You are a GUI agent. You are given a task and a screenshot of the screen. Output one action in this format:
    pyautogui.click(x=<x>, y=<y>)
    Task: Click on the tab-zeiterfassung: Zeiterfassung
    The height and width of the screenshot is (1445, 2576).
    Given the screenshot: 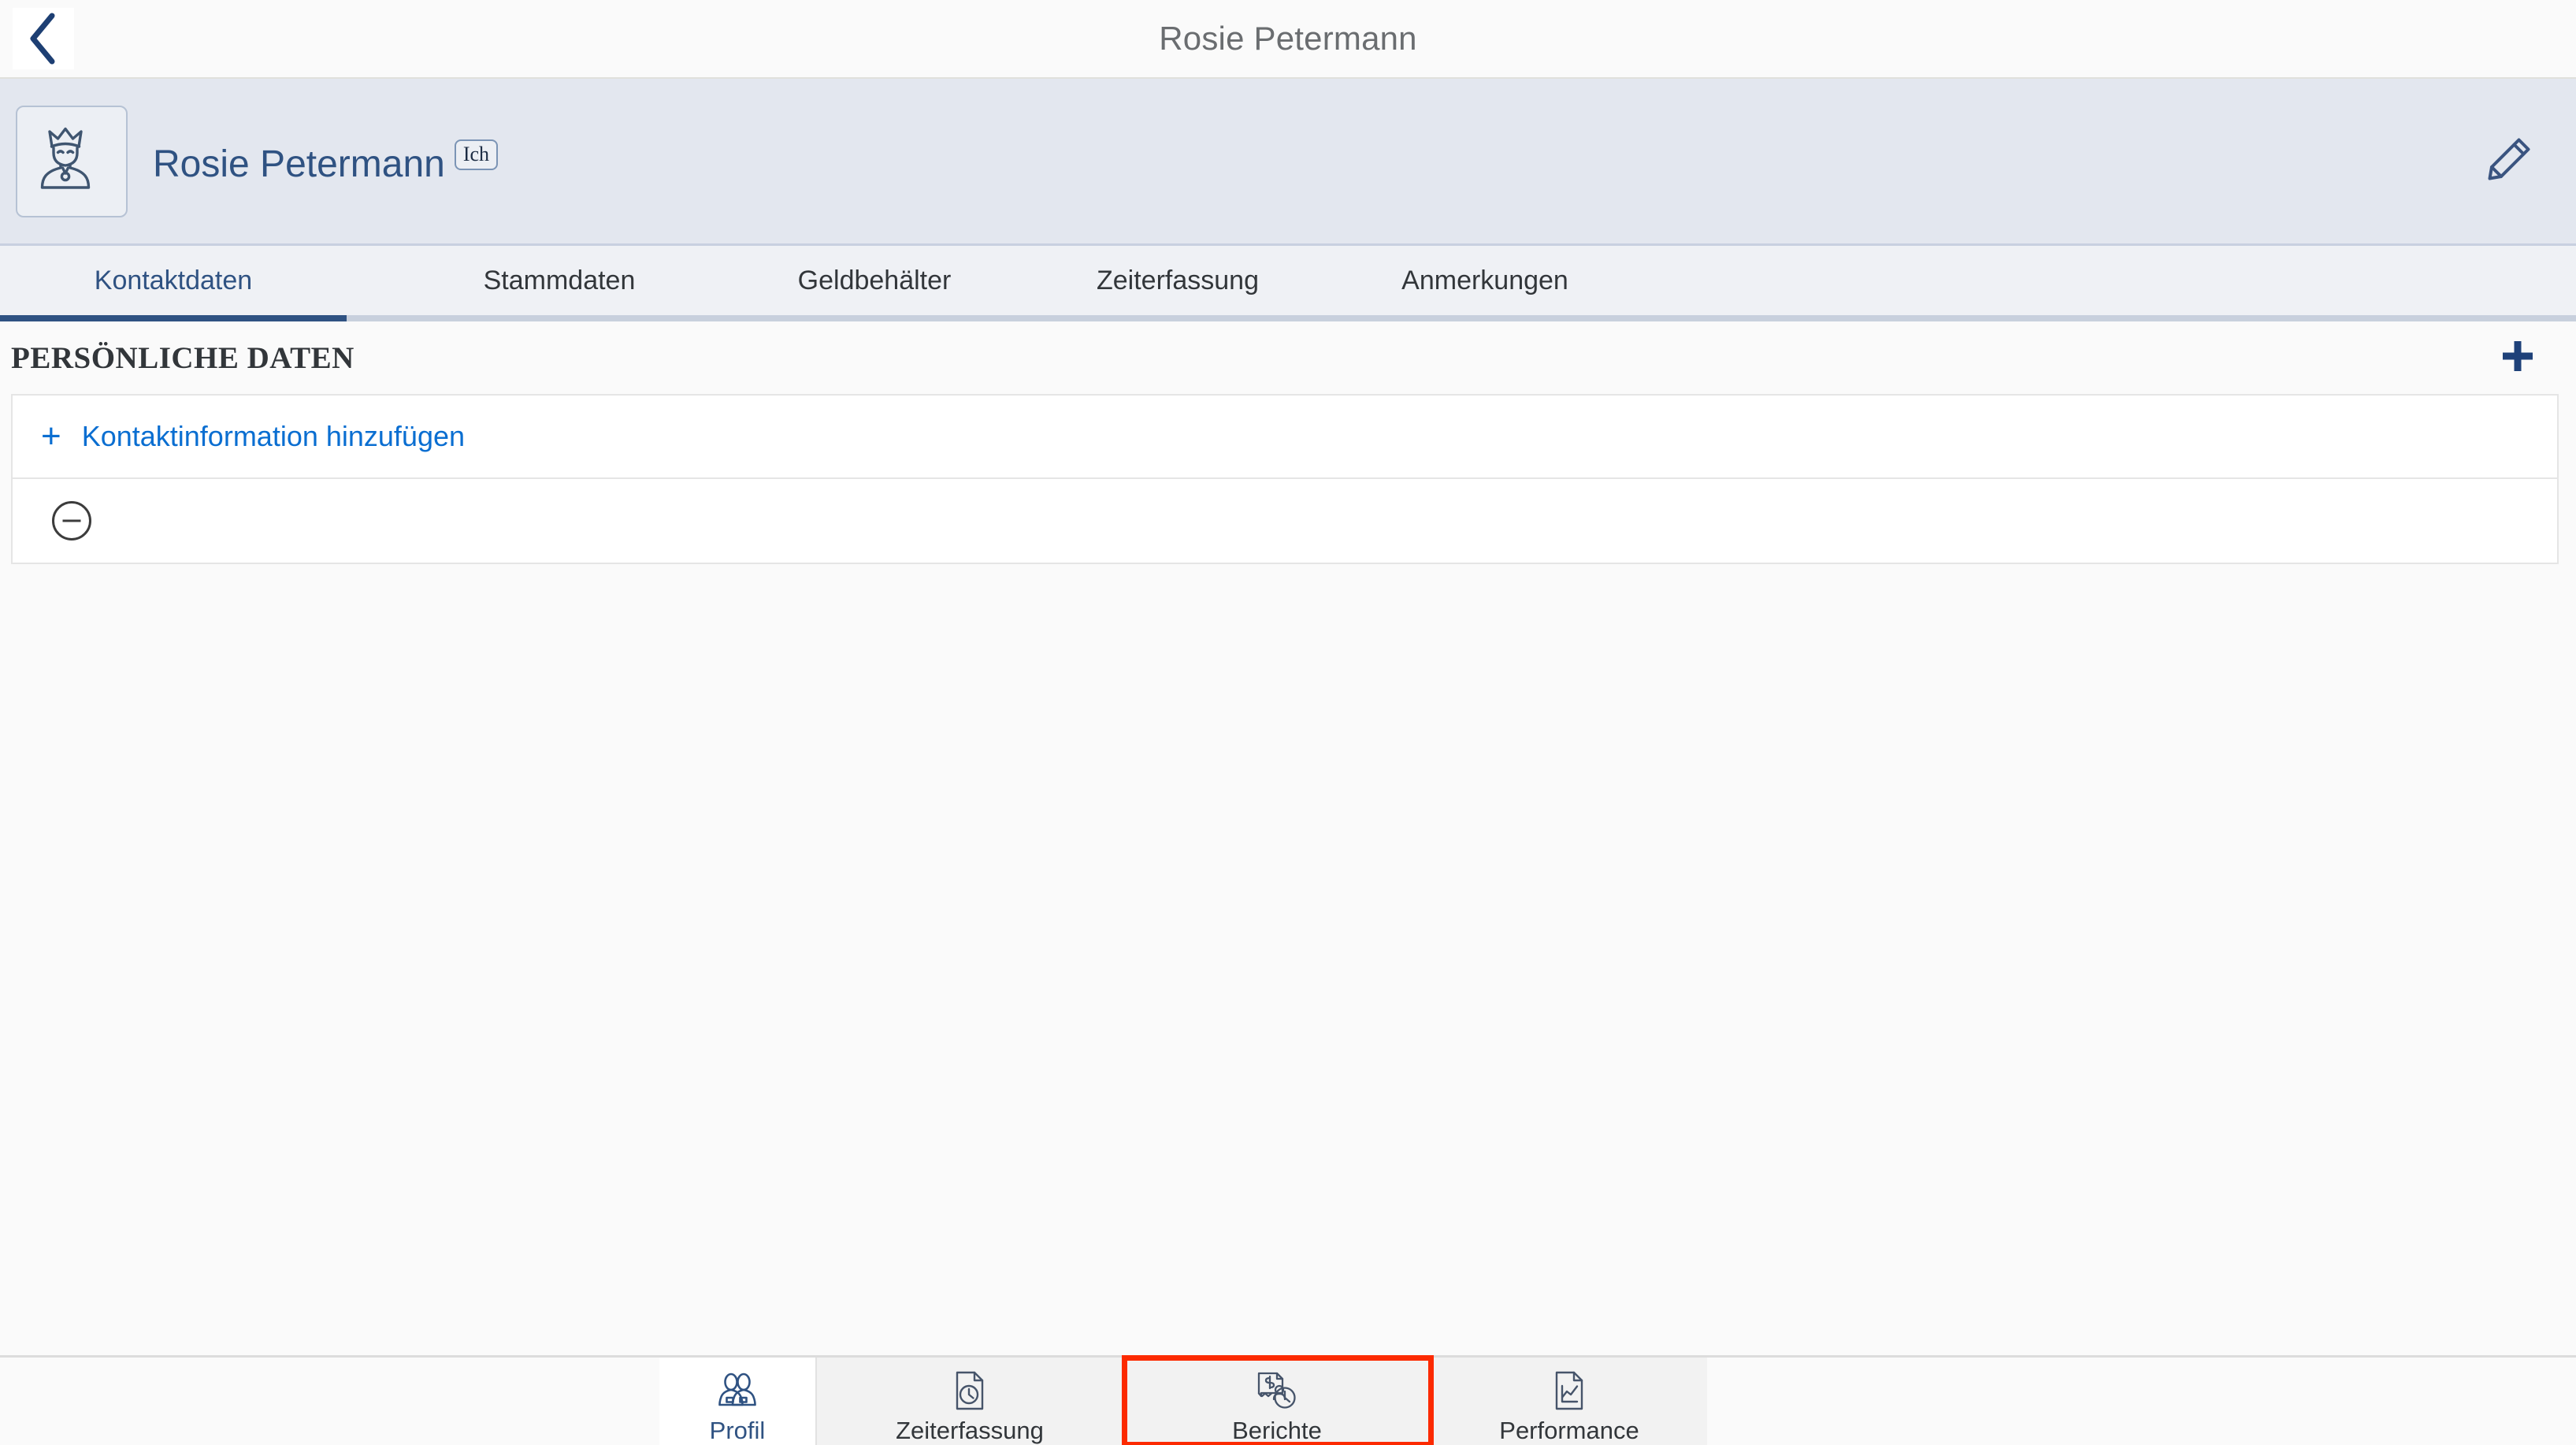 What is the action you would take?
    pyautogui.click(x=1178, y=280)
    